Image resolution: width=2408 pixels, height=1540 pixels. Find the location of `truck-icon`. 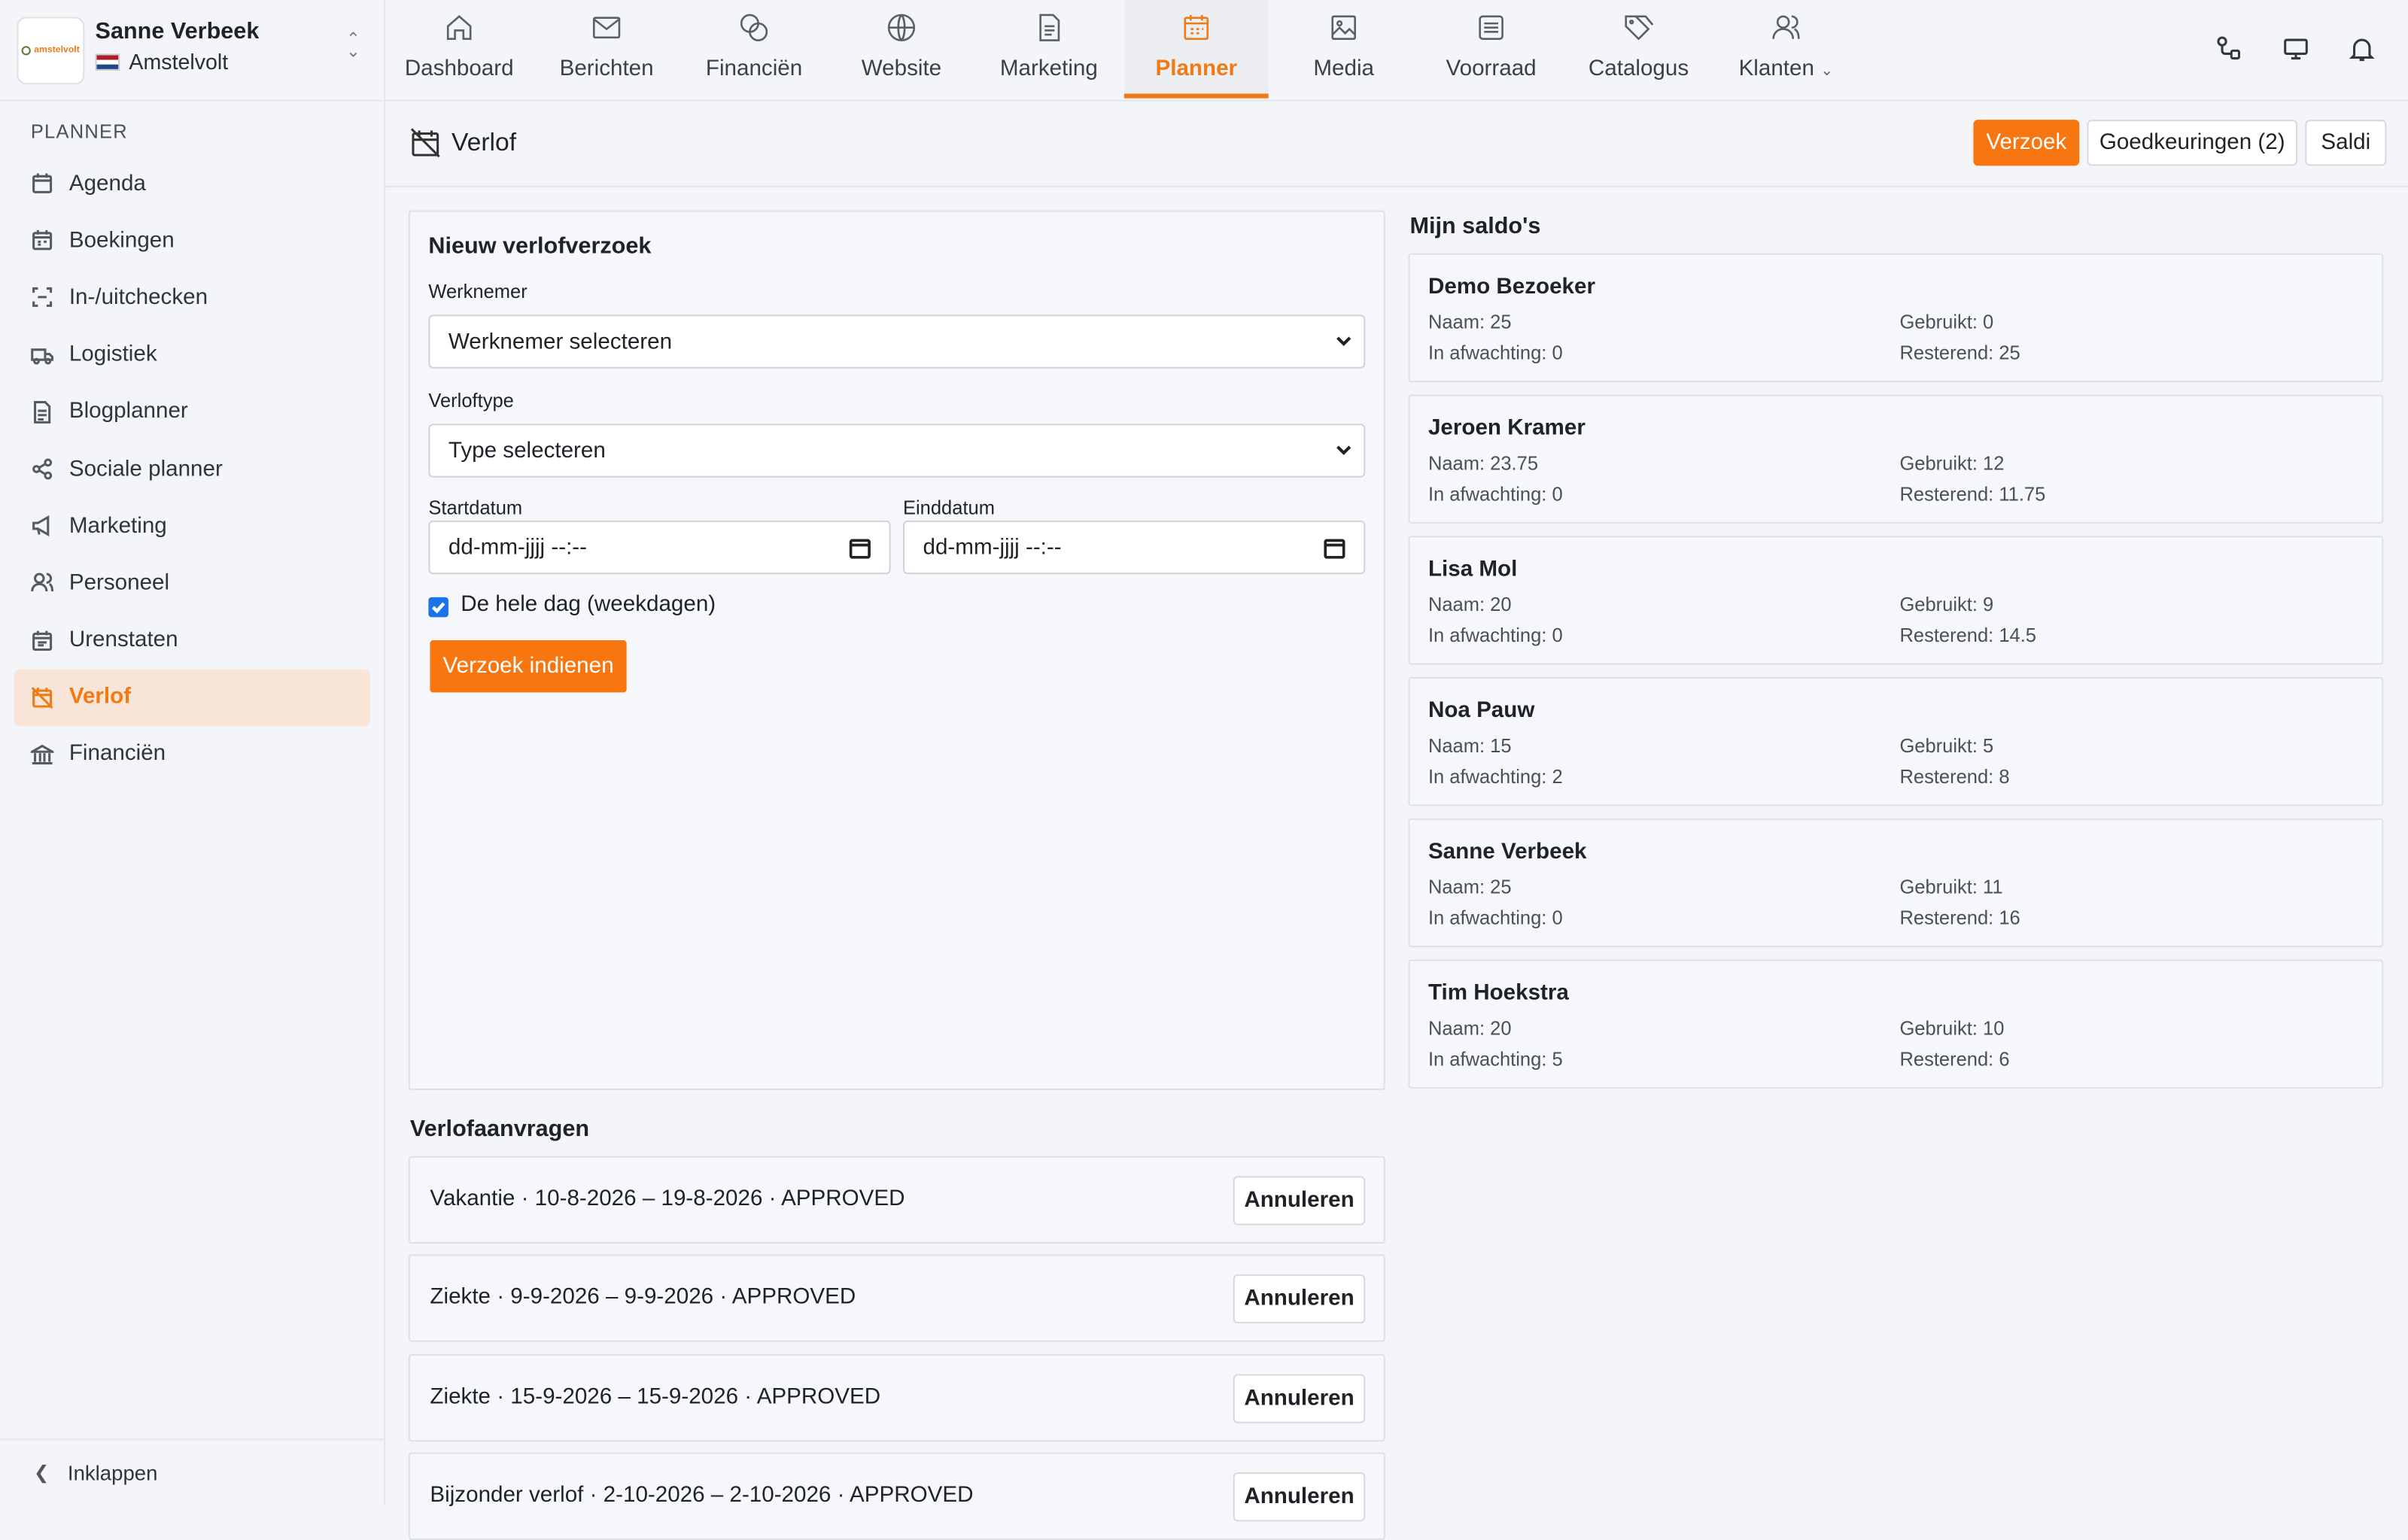

truck-icon is located at coordinates (42, 356).